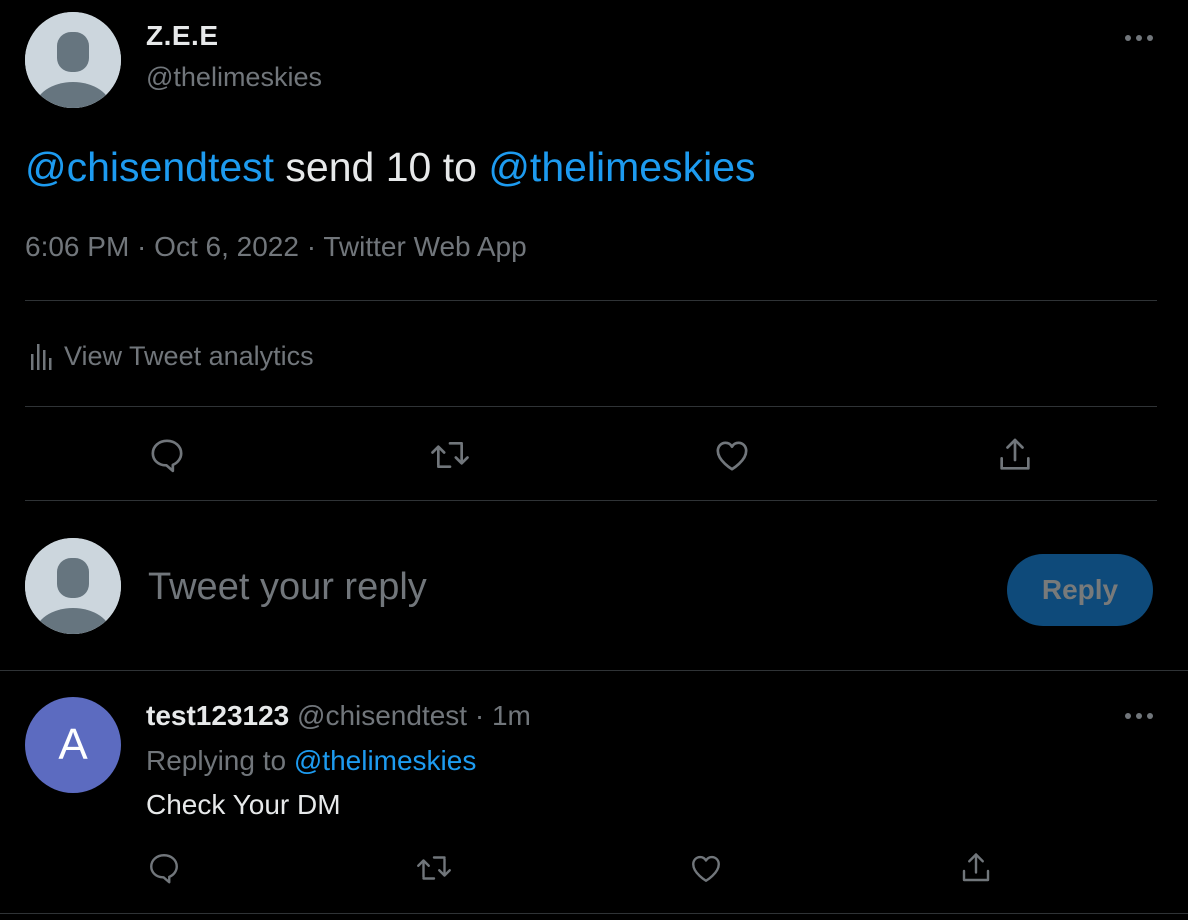  I want to click on tweet-text: @chisendtest send 10 to @thelimeskies, so click(390, 167).